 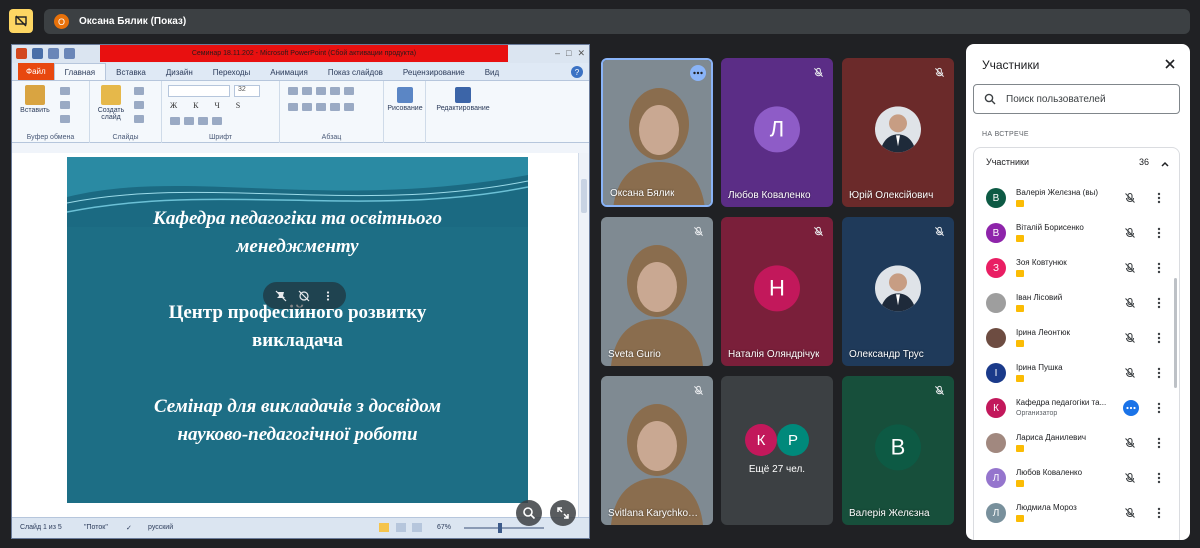 I want to click on drawing-button: Рисование, so click(x=405, y=99).